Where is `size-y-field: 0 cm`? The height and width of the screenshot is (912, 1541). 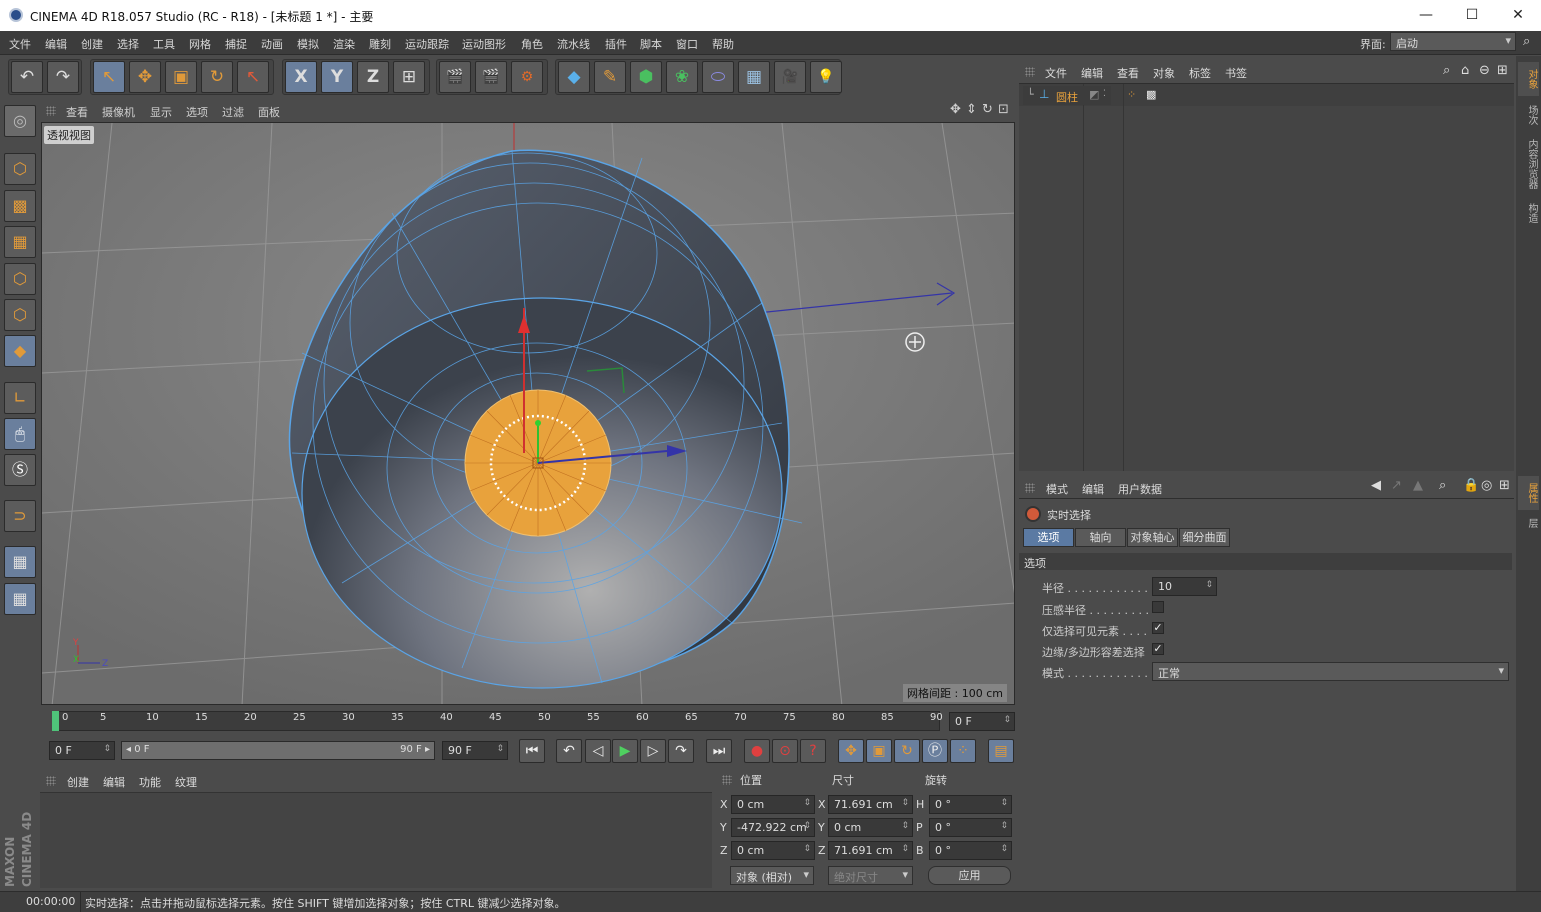
size-y-field: 0 cm is located at coordinates (870, 827).